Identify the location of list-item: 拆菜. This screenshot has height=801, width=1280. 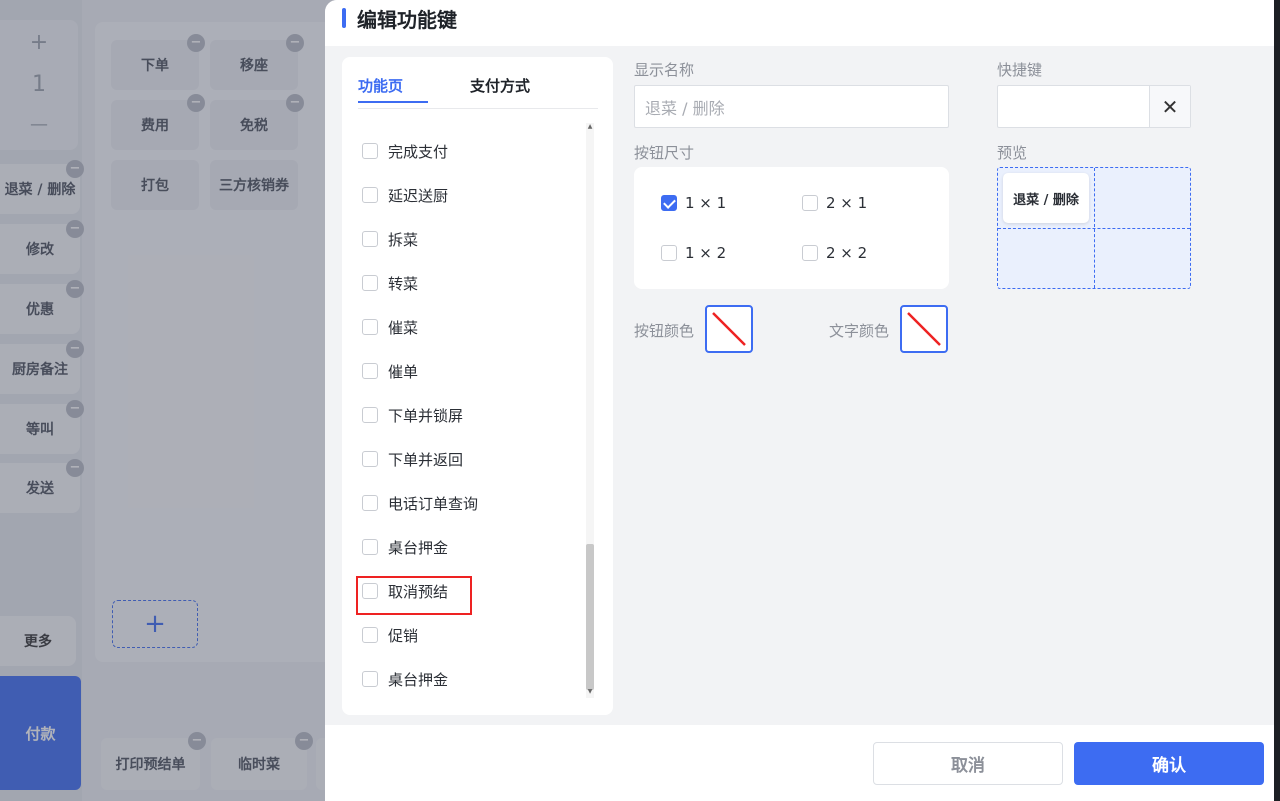
(390, 239).